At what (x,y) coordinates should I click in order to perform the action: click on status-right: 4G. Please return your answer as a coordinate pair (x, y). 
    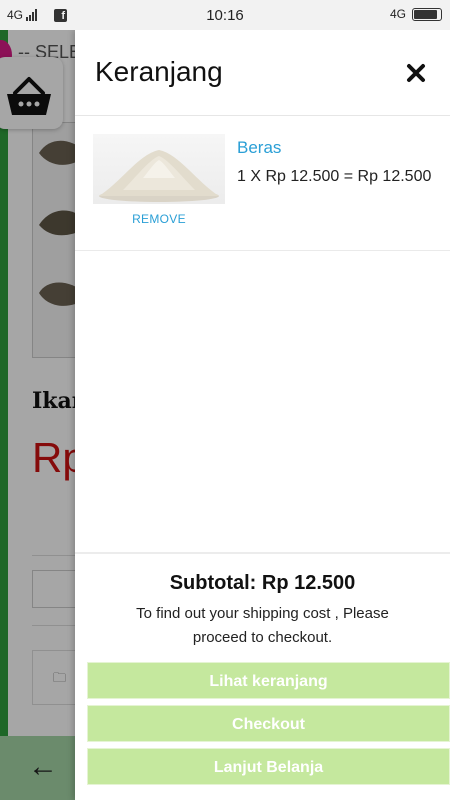
    Looking at the image, I should click on (416, 14).